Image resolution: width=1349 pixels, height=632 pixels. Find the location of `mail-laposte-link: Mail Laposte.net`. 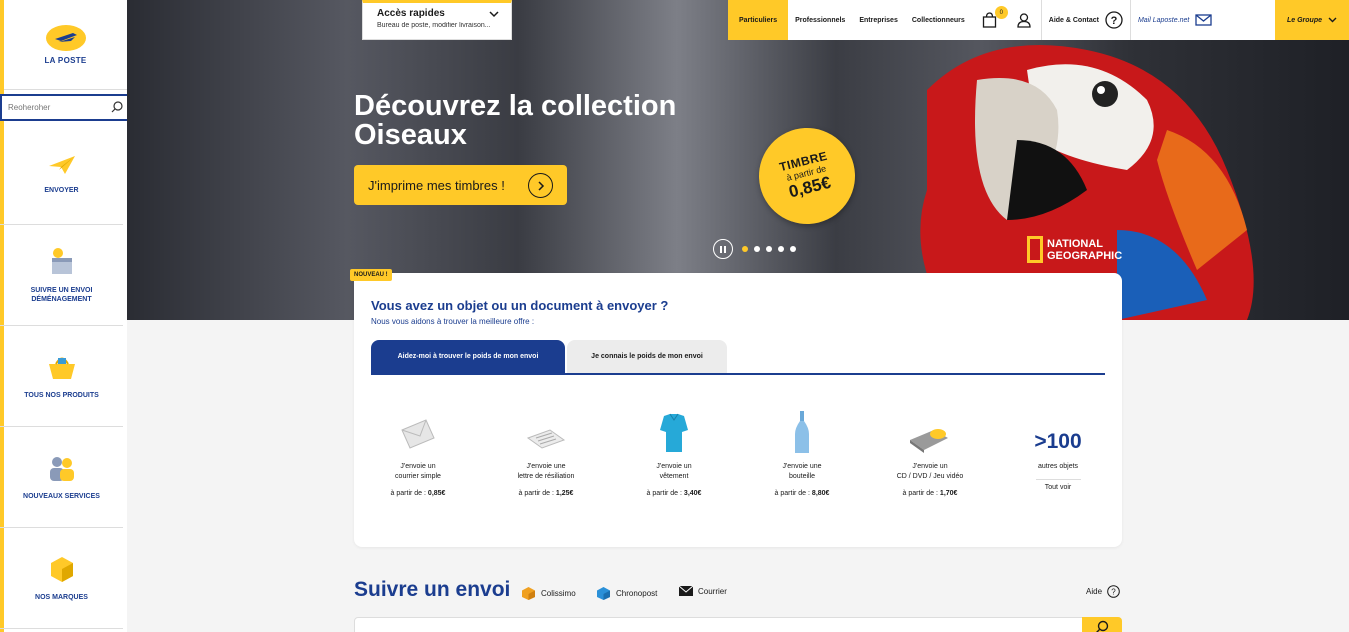

mail-laposte-link: Mail Laposte.net is located at coordinates (1174, 20).